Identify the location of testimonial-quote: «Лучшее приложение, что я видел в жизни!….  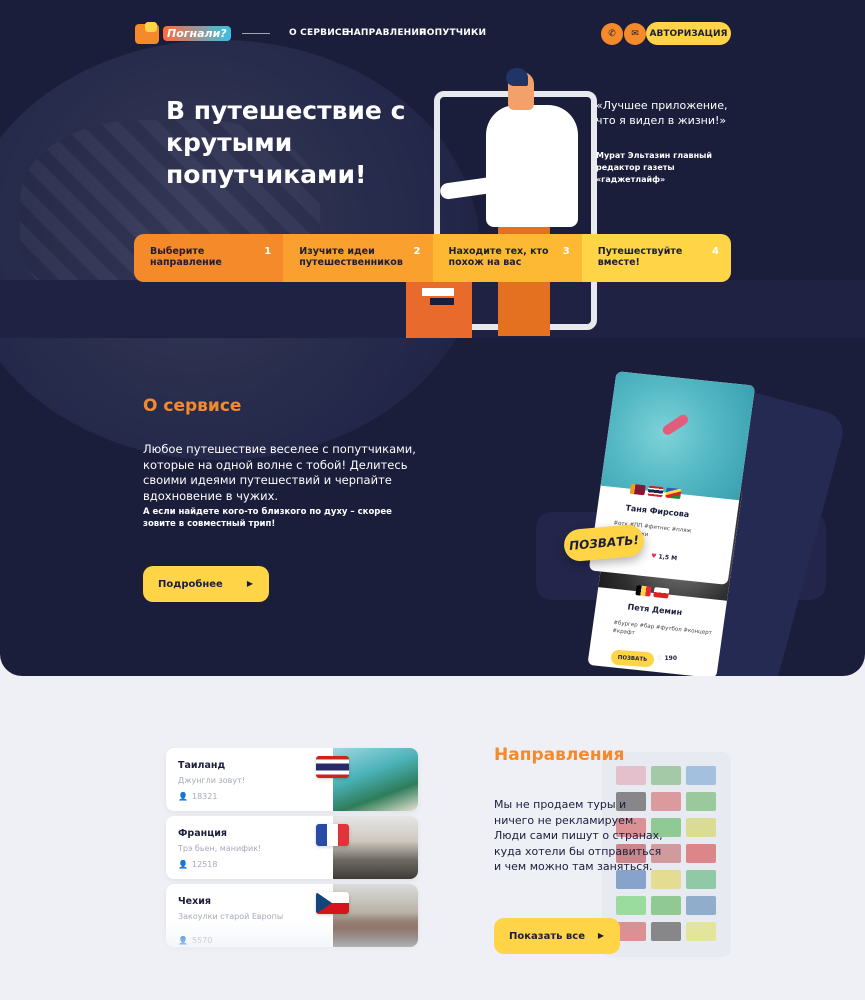
(662, 113).